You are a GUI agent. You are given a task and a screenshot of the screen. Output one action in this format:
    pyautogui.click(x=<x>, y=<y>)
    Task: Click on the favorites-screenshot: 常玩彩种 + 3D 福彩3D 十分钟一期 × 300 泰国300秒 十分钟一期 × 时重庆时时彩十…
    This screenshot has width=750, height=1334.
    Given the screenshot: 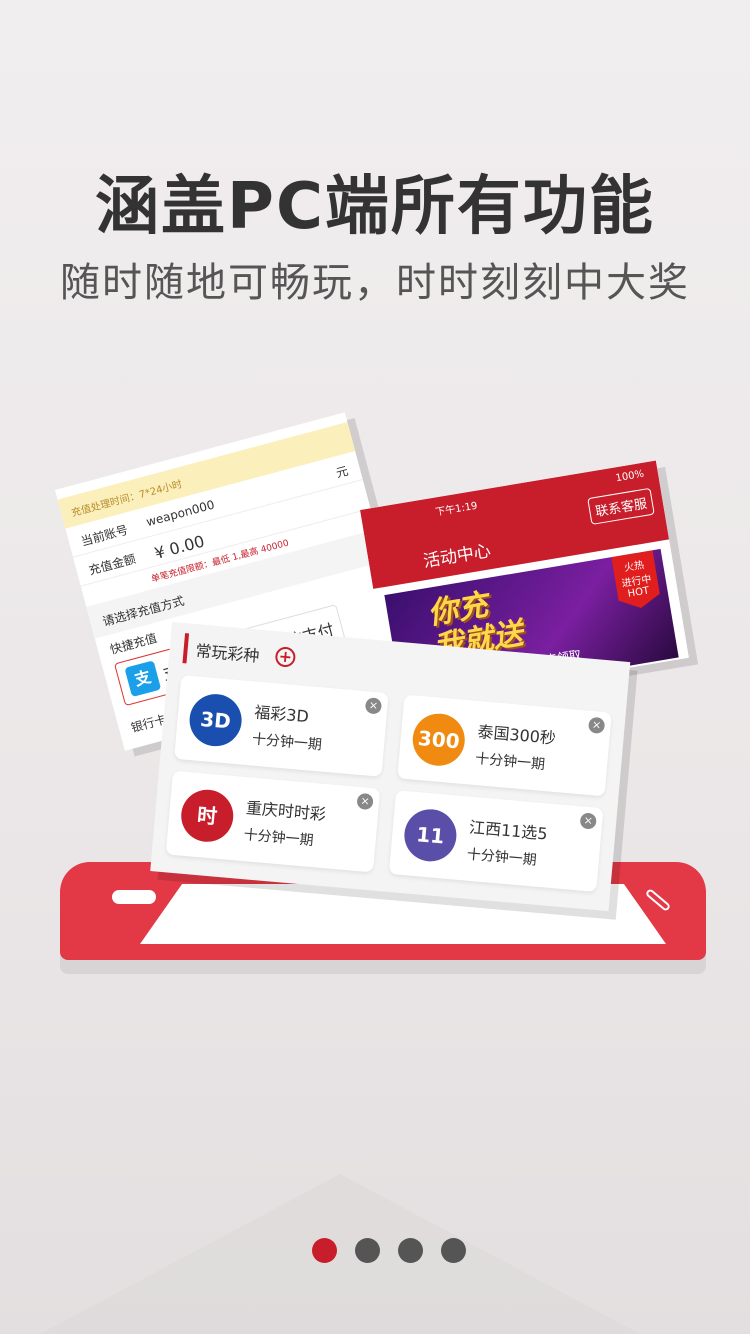 What is the action you would take?
    pyautogui.click(x=390, y=767)
    